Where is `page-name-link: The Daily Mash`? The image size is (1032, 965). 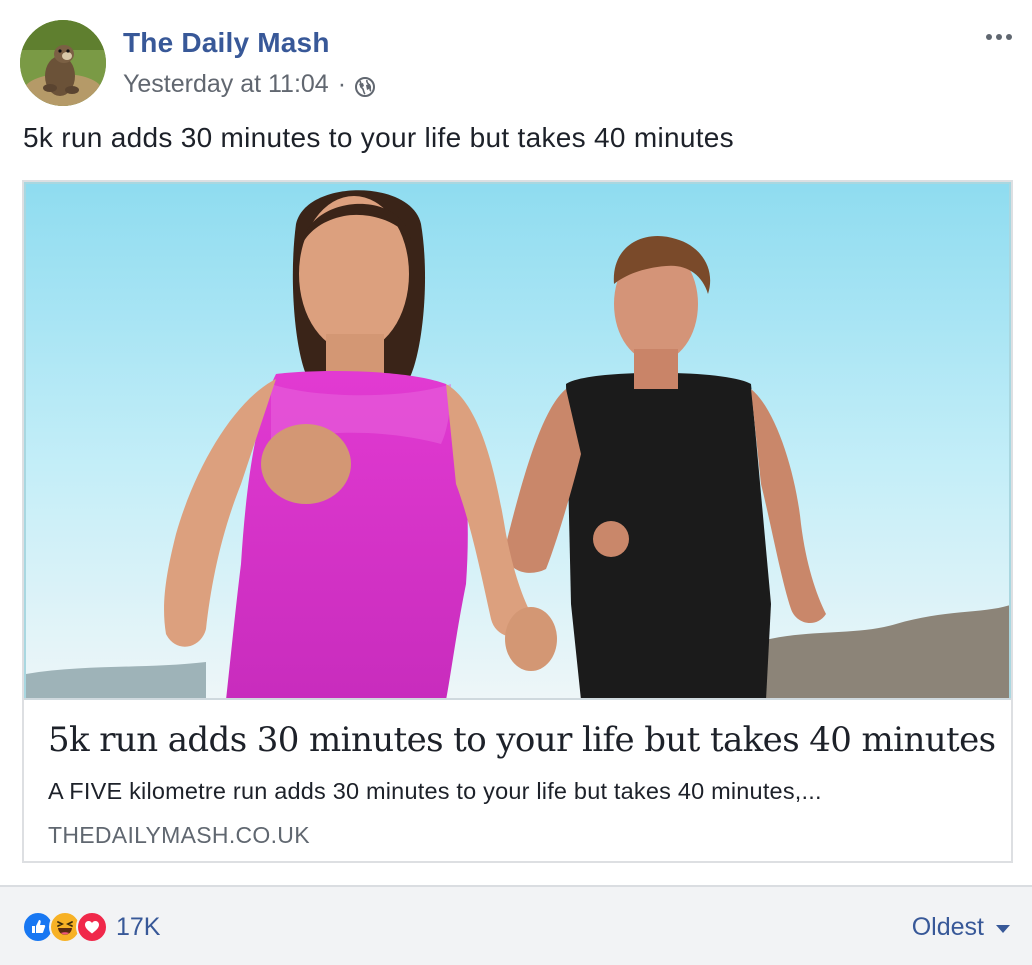 page-name-link: The Daily Mash is located at coordinates (226, 43).